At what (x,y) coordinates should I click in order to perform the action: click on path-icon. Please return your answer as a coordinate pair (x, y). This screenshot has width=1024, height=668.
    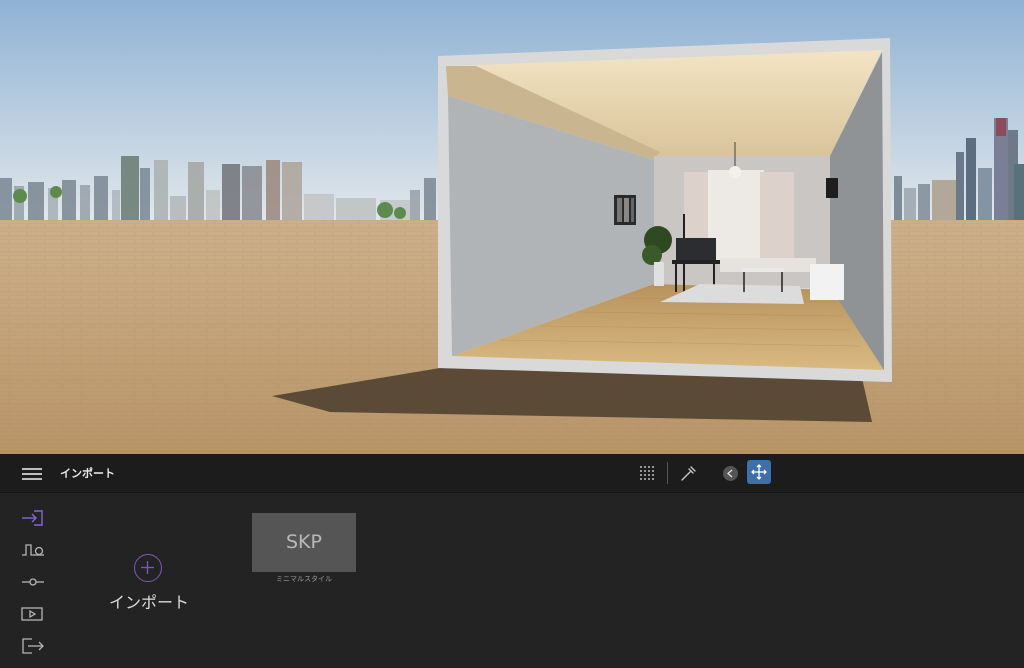
    Looking at the image, I should click on (33, 550).